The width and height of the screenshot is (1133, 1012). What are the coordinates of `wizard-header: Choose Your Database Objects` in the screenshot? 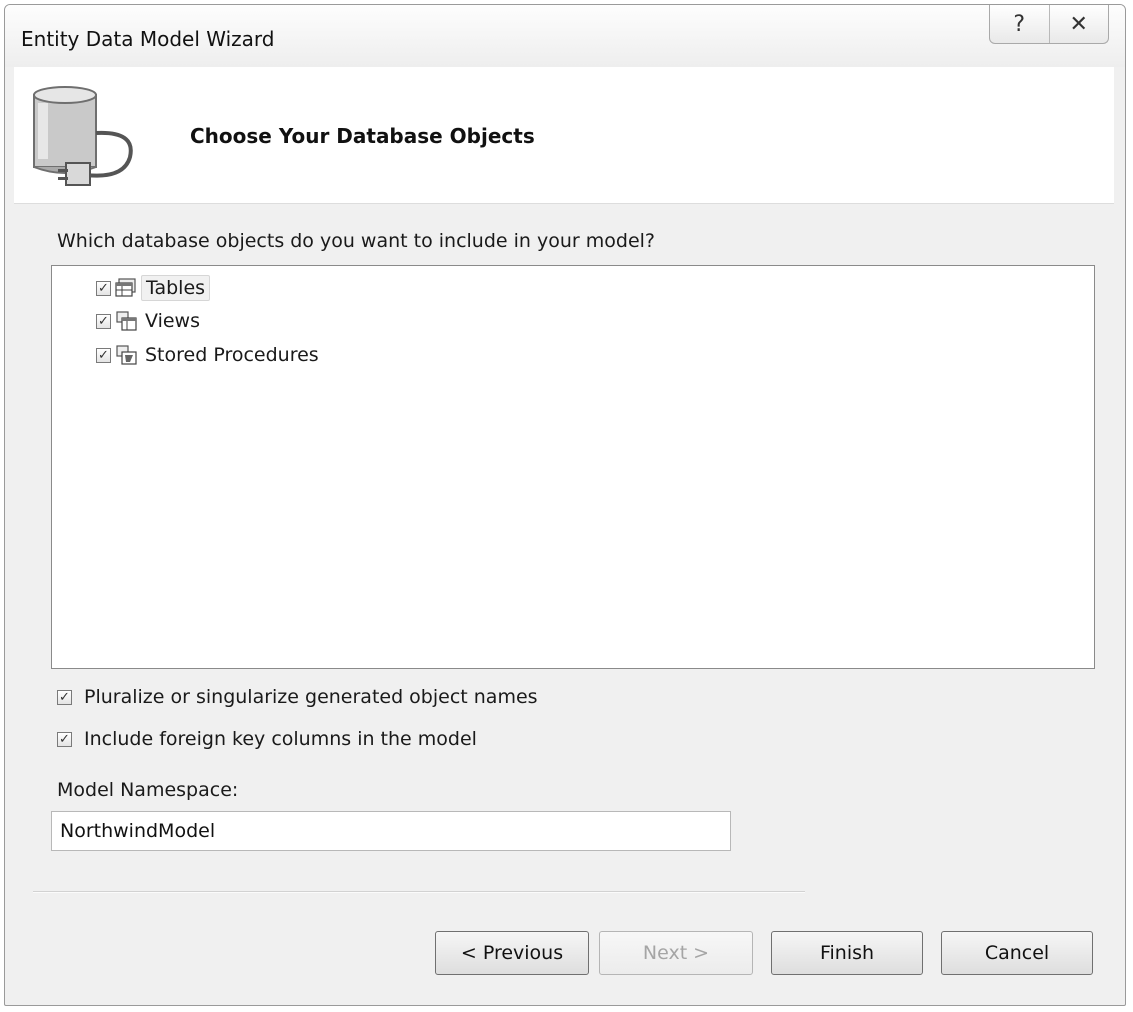 It's located at (564, 135).